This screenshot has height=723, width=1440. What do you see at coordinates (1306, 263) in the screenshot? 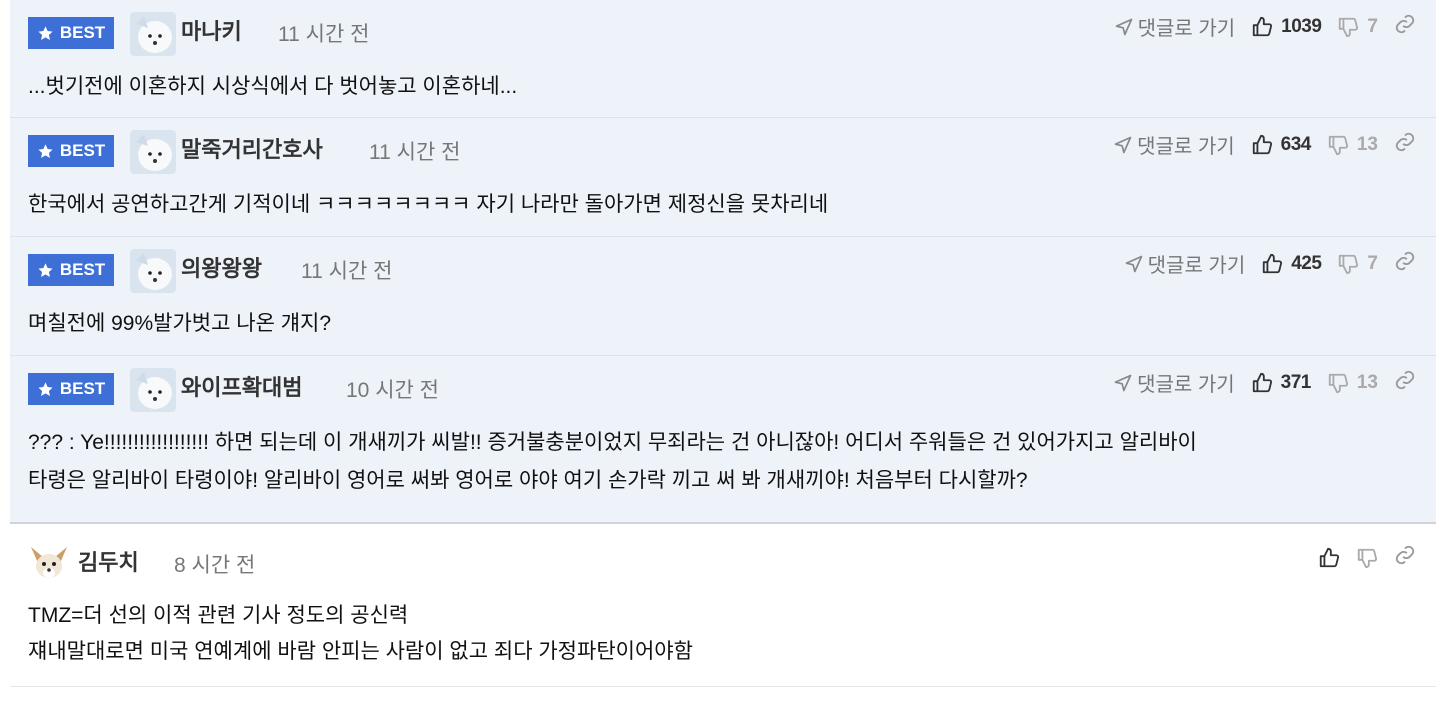
I see `upvote-count: 425` at bounding box center [1306, 263].